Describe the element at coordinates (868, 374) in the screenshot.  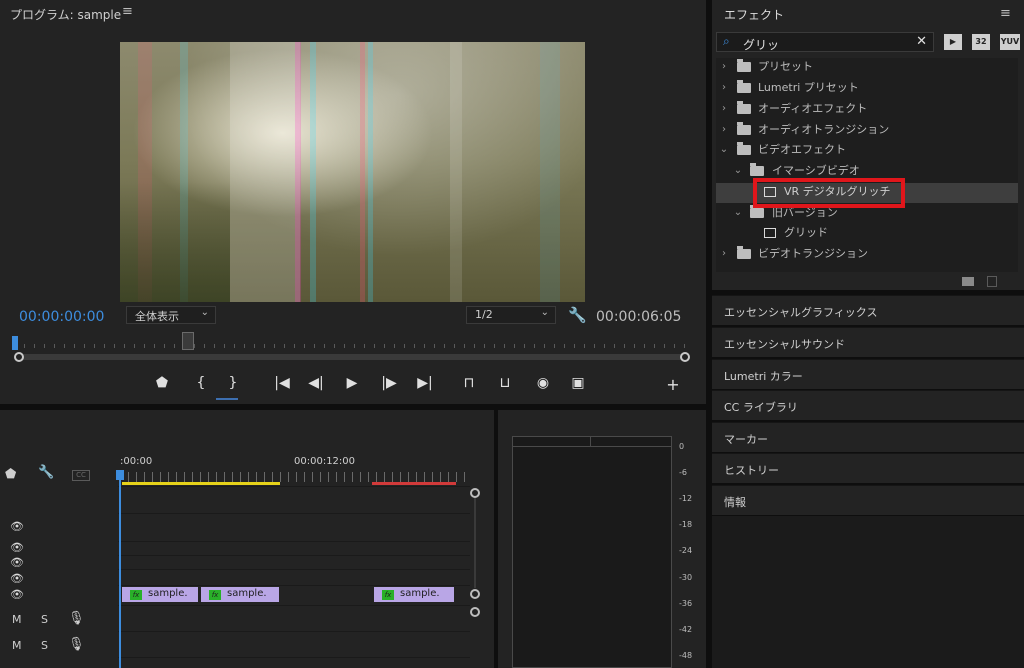
I see `panel-lumetri-color: Lumetri カラー` at that location.